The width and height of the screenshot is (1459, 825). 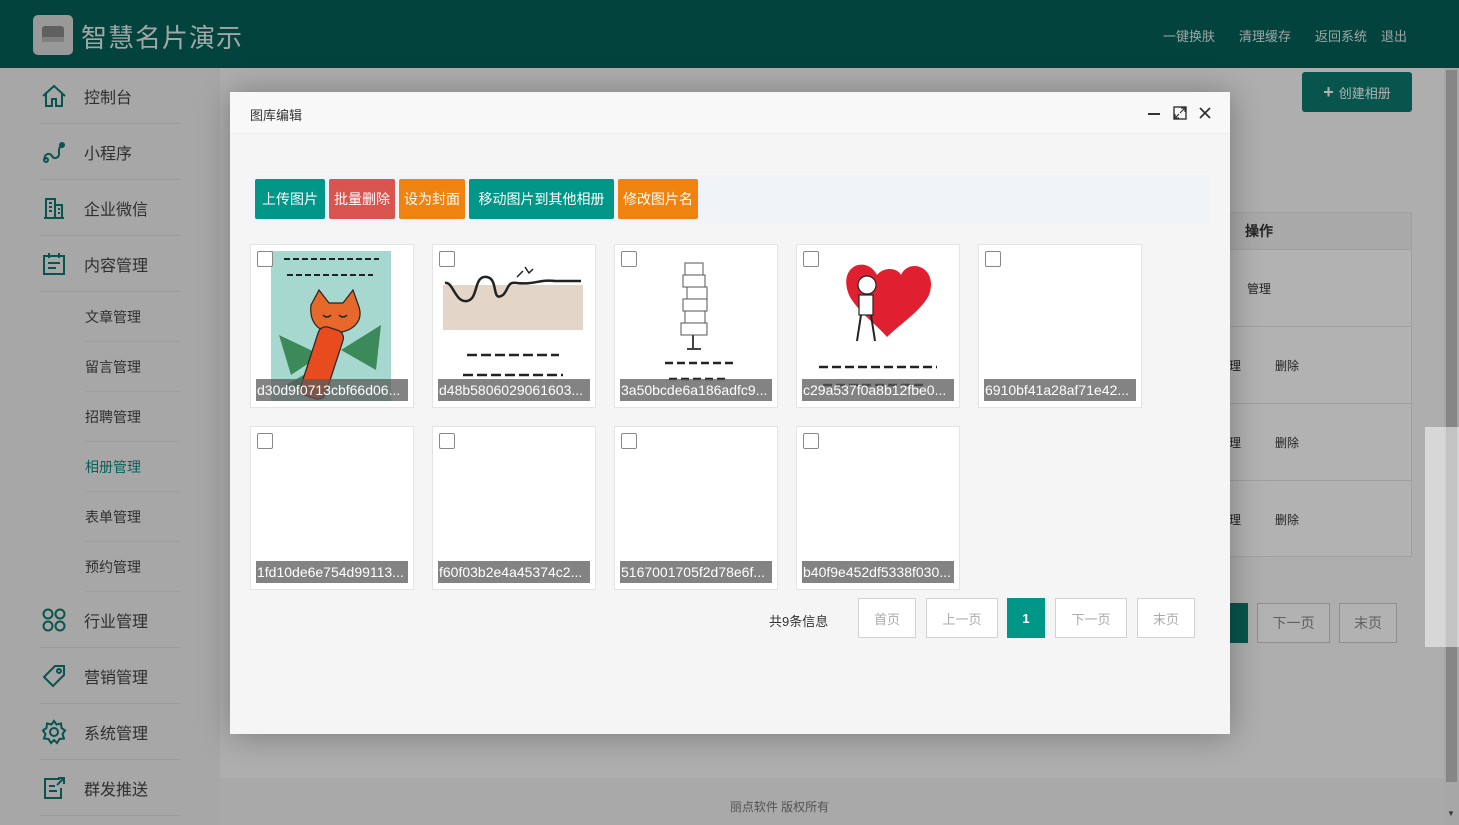 What do you see at coordinates (1154, 113) in the screenshot?
I see `minimize-icon` at bounding box center [1154, 113].